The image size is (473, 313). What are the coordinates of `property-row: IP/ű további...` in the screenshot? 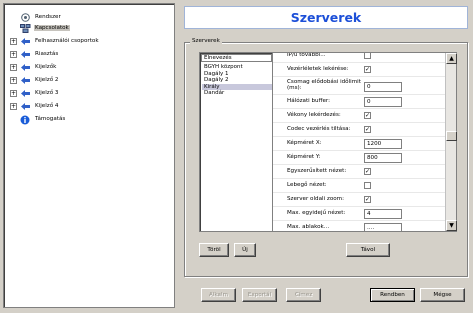 It's located at (359, 57).